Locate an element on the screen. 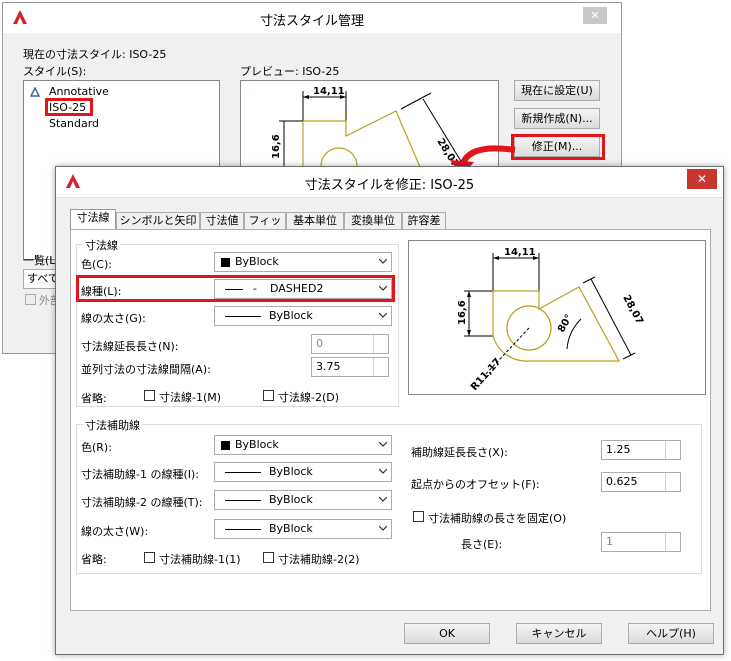 The image size is (731, 661). suppress-ext2-label: 寸法補助線-2(2) is located at coordinates (319, 559).